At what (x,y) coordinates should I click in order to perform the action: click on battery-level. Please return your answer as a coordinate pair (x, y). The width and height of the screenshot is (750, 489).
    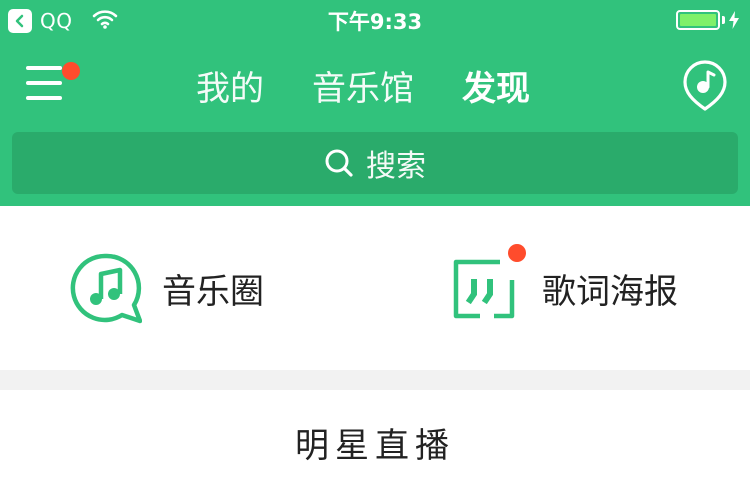
    Looking at the image, I should click on (698, 20).